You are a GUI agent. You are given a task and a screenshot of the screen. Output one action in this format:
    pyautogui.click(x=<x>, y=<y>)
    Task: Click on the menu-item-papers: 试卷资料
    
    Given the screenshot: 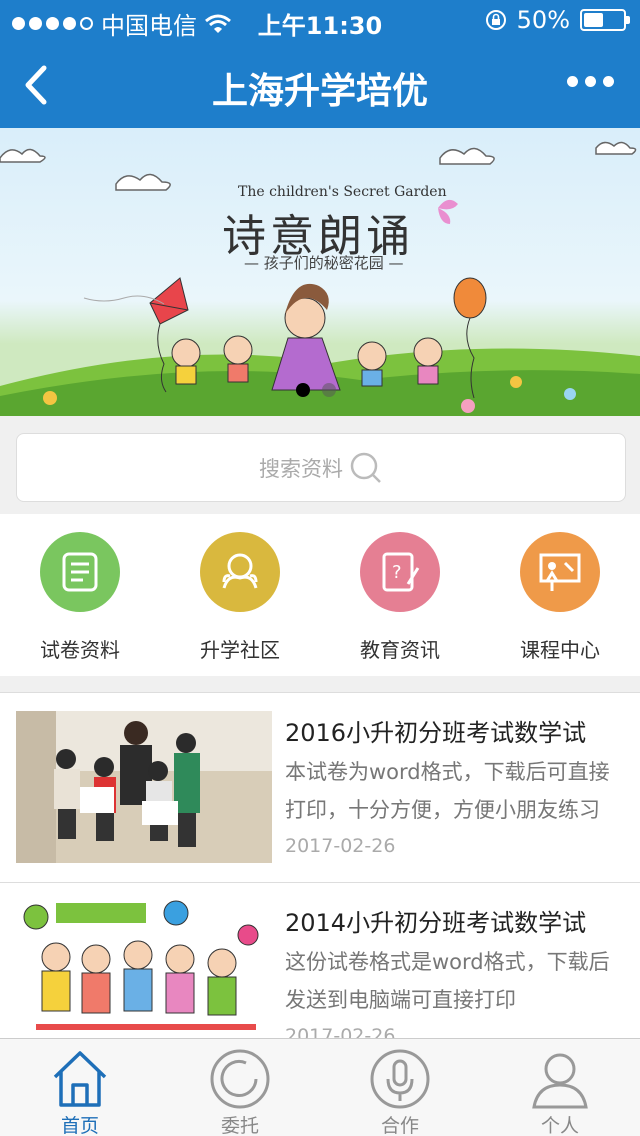 What is the action you would take?
    pyautogui.click(x=80, y=597)
    